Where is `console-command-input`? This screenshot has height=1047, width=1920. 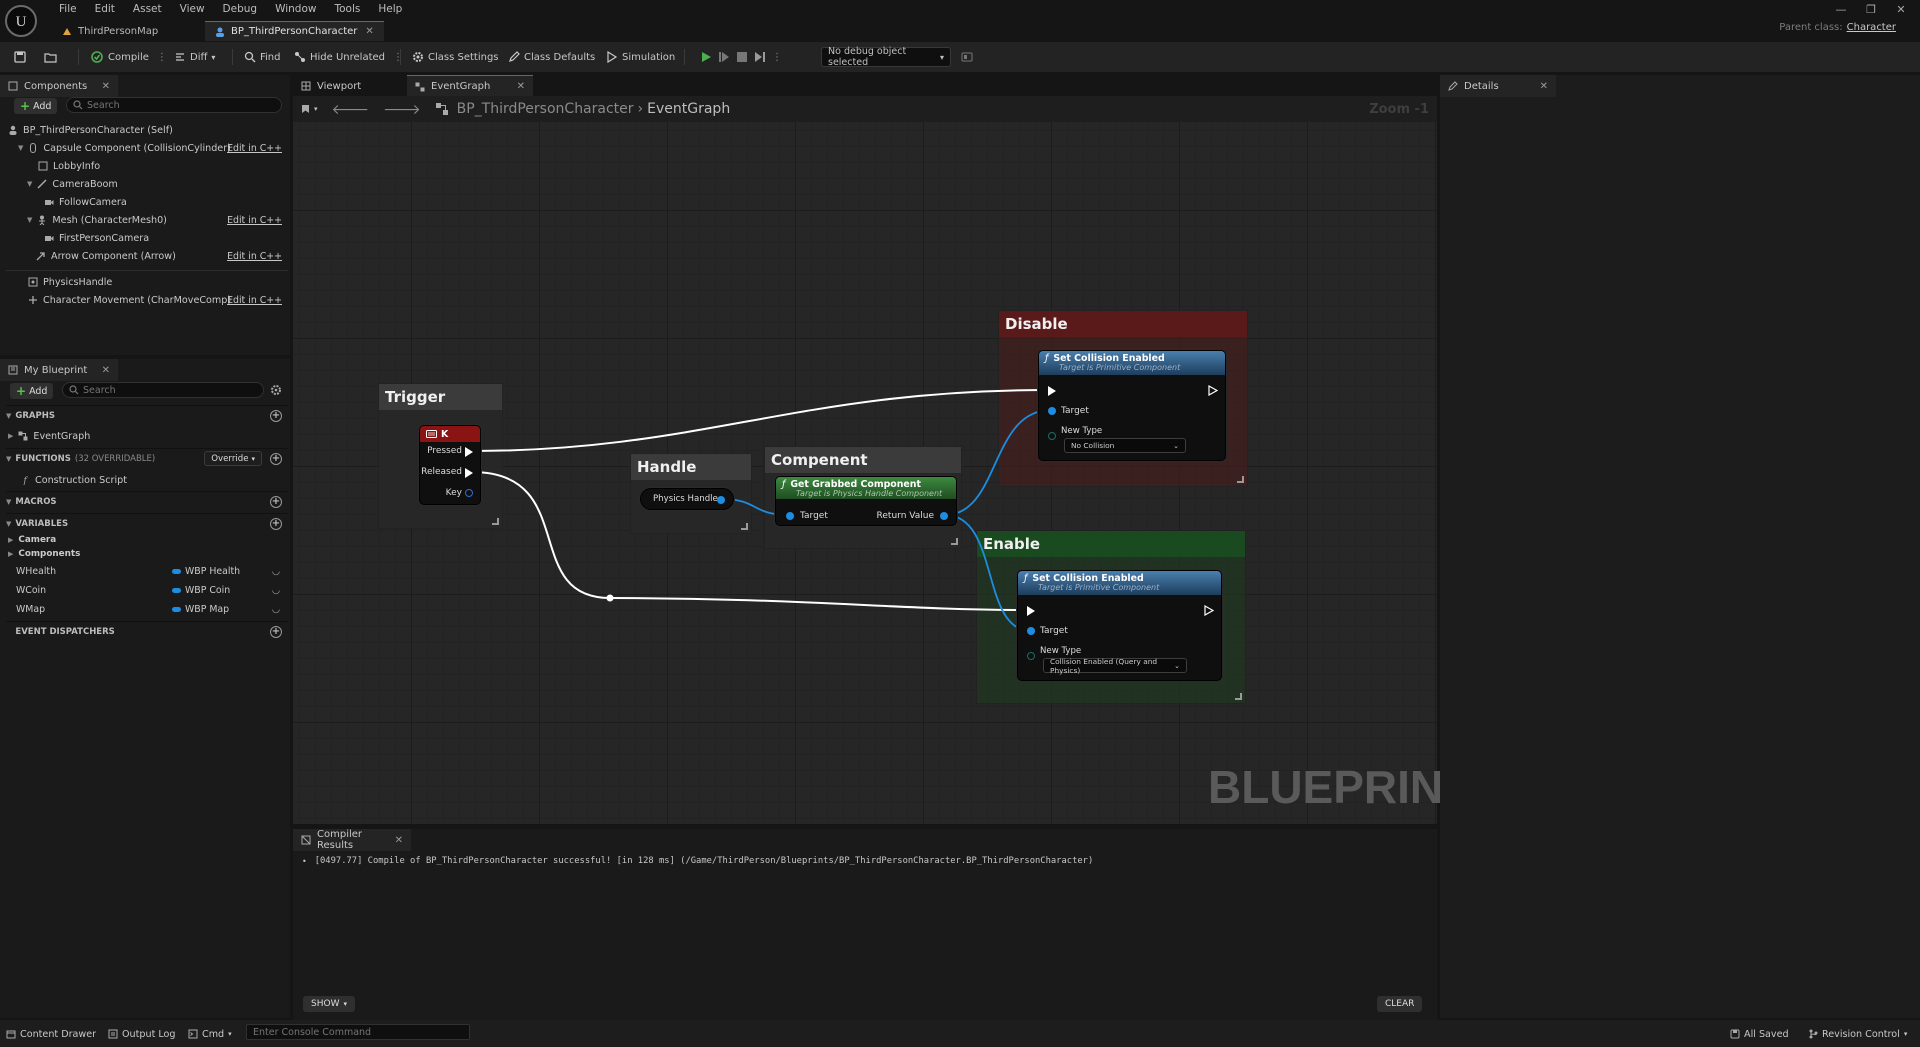
console-command-input is located at coordinates (358, 1032).